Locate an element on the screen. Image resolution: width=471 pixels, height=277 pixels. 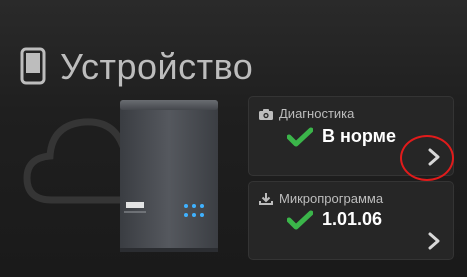
highlight-annotation is located at coordinates (427, 158).